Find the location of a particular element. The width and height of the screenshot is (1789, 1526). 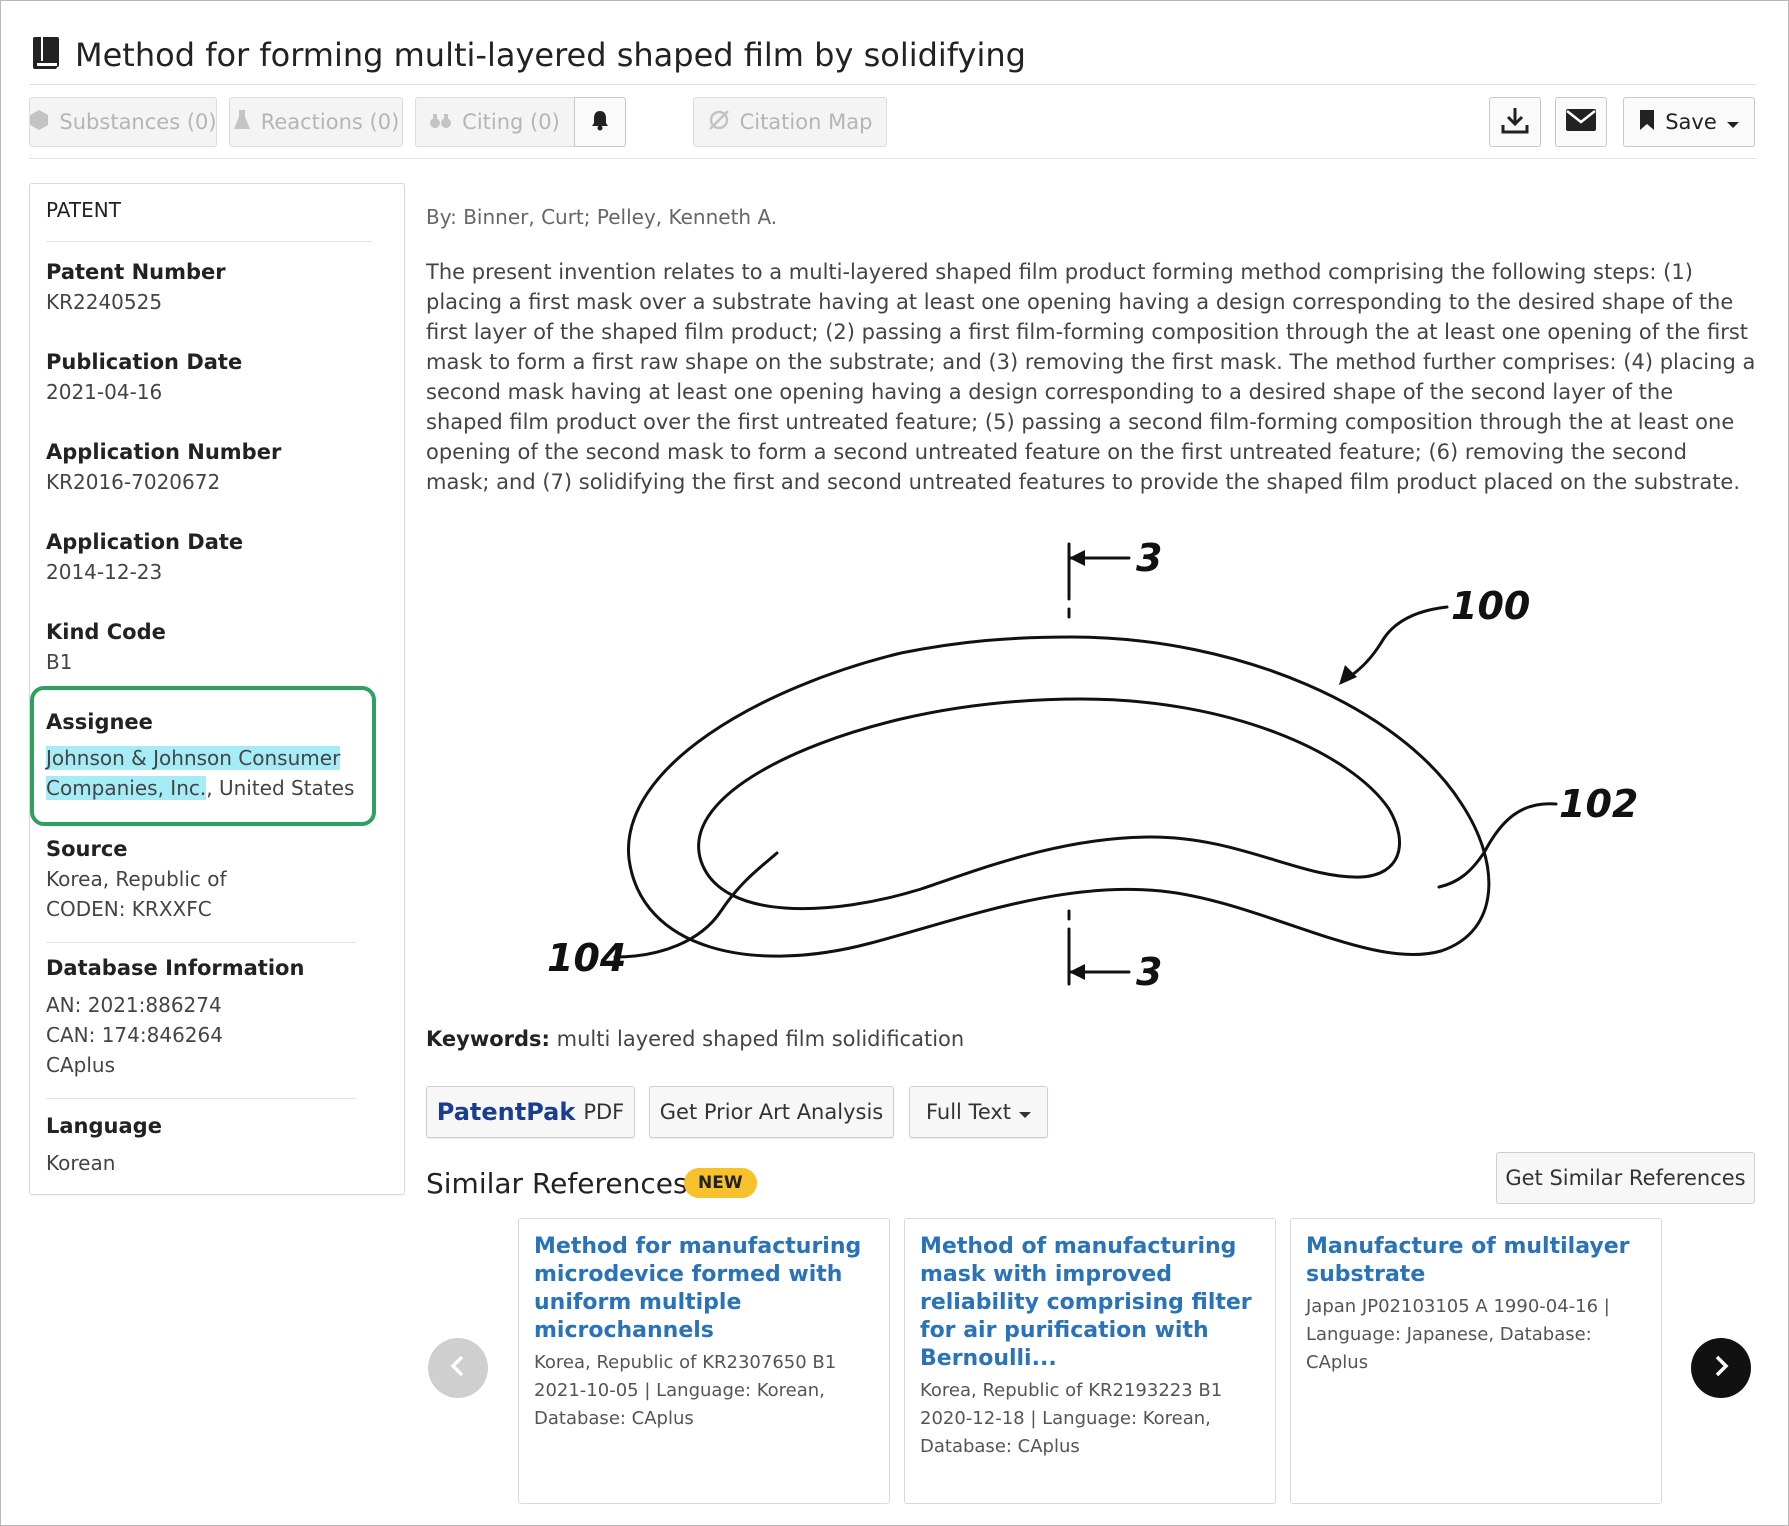

language-value: Korean is located at coordinates (81, 1163).